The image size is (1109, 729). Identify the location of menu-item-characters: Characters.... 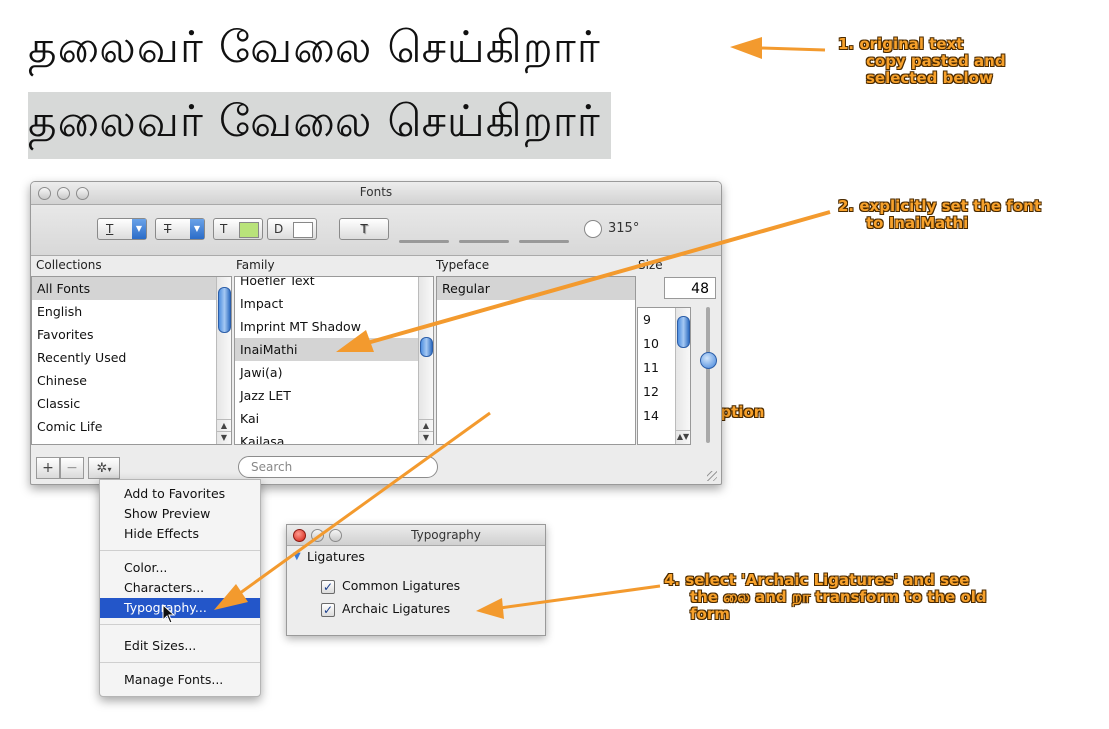
(180, 588).